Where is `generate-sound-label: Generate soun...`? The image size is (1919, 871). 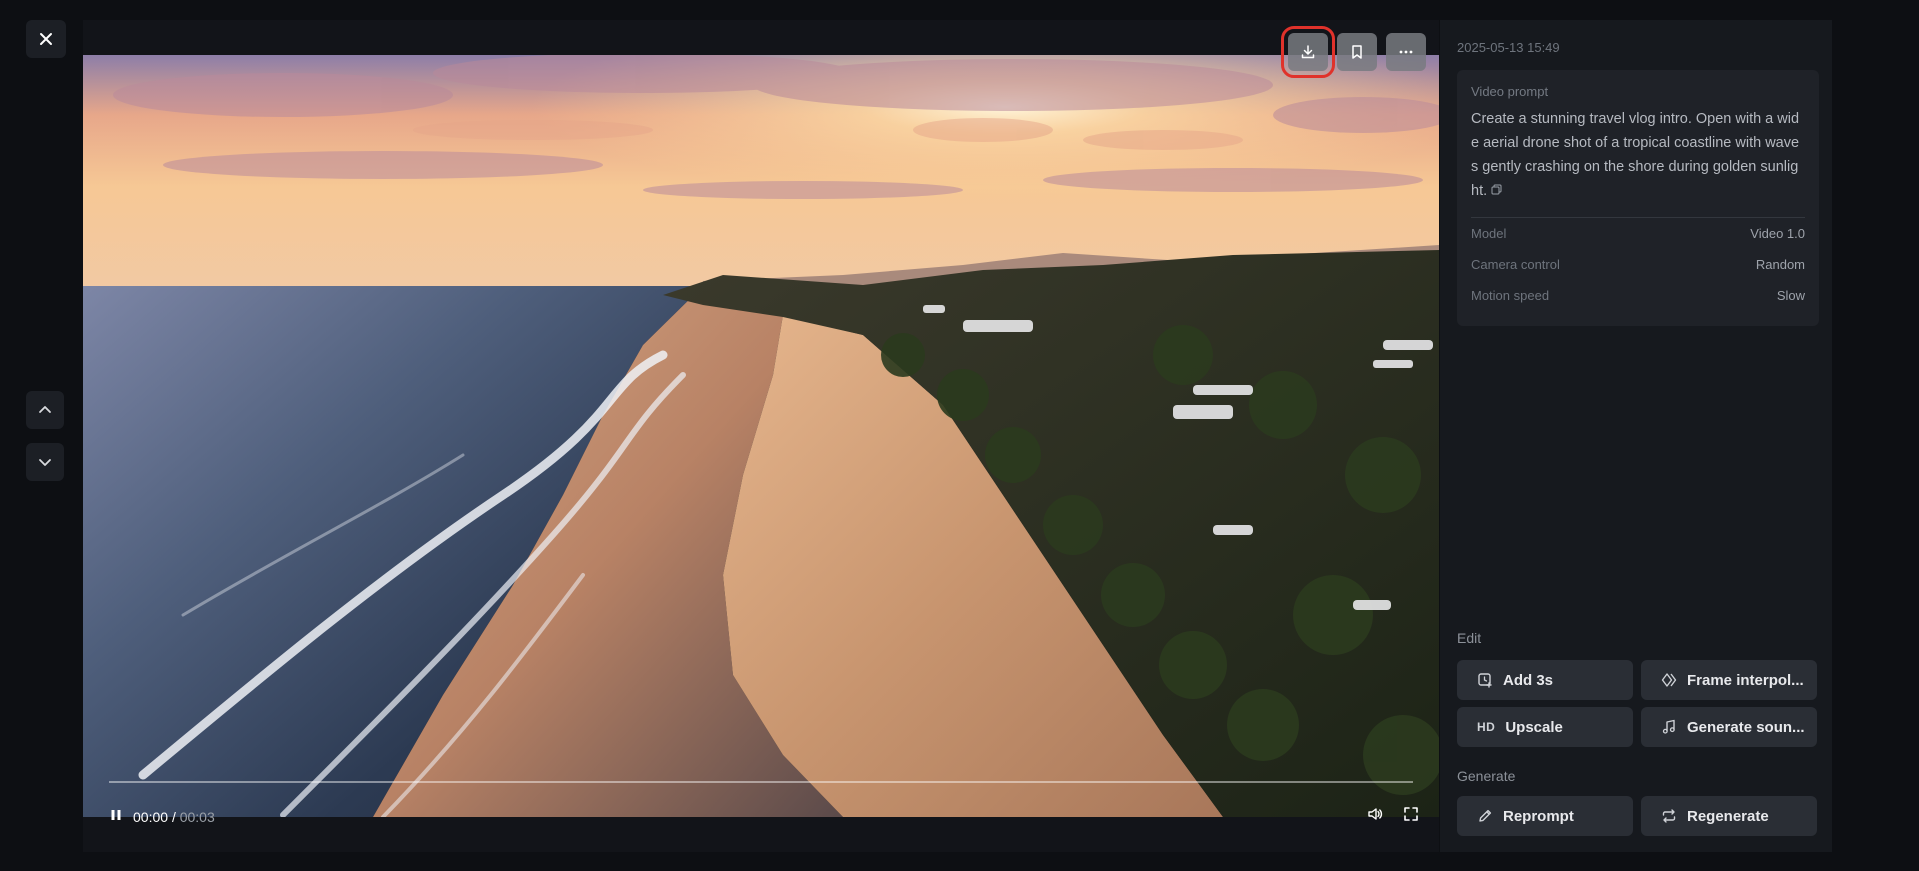
generate-sound-label: Generate soun... is located at coordinates (1746, 727).